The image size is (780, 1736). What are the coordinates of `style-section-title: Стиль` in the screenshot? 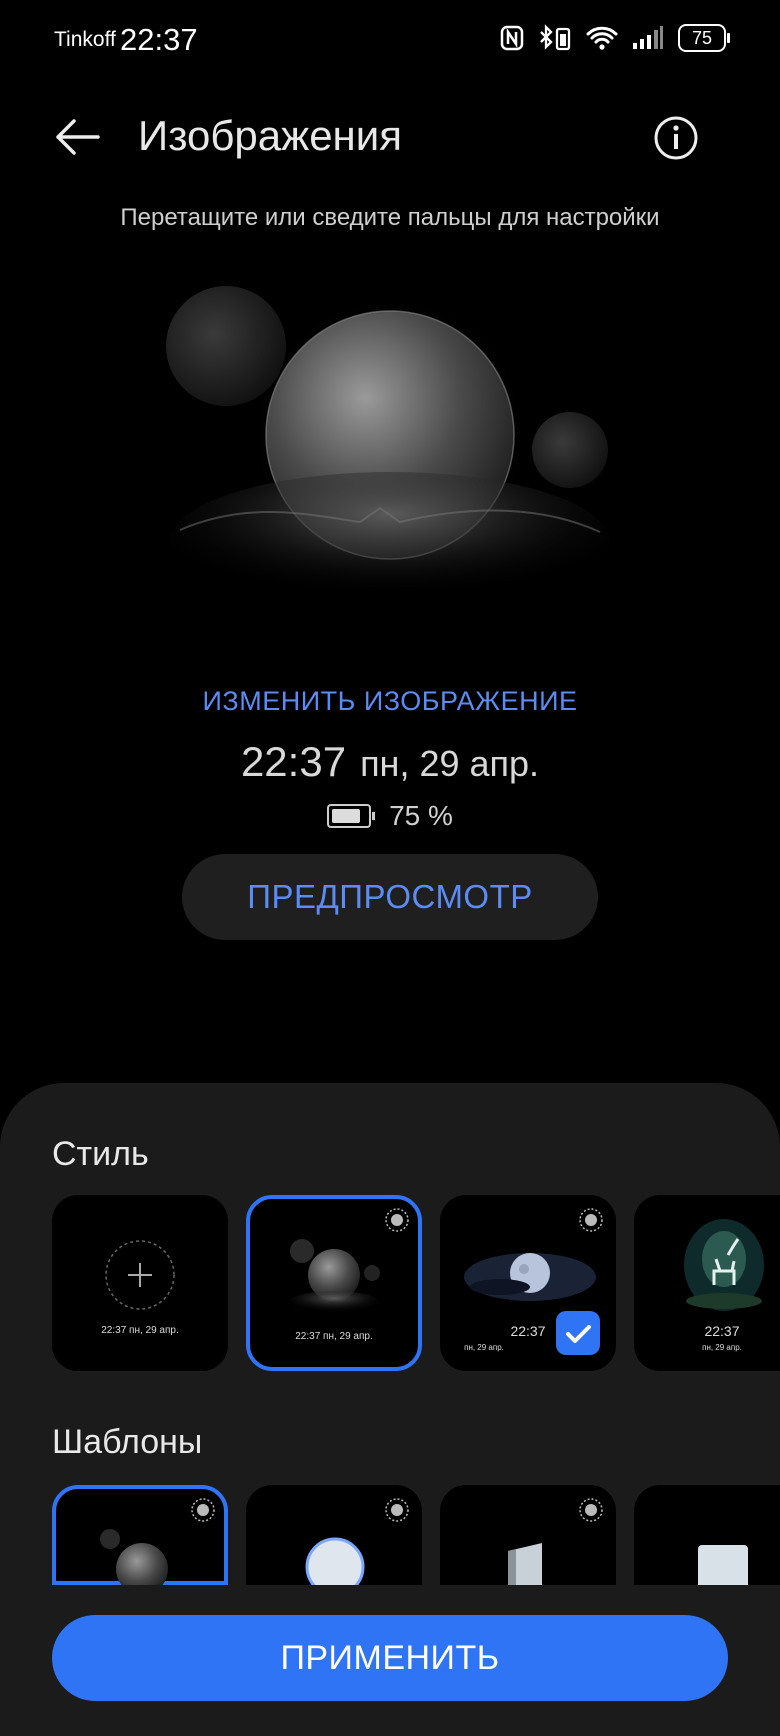 It's located at (100, 1154).